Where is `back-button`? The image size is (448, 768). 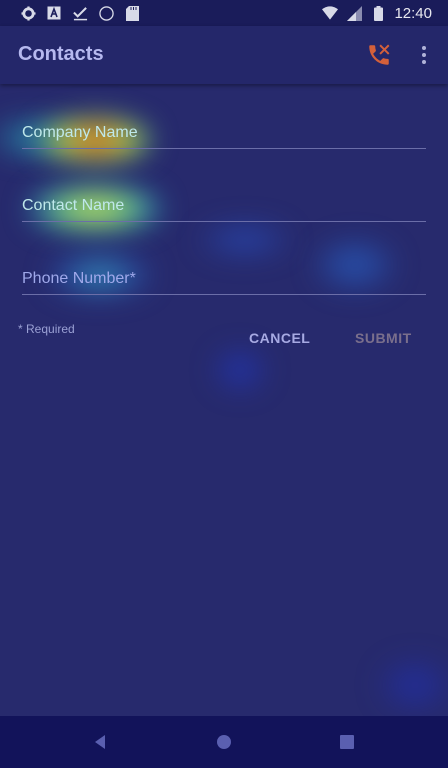
back-button is located at coordinates (100, 742).